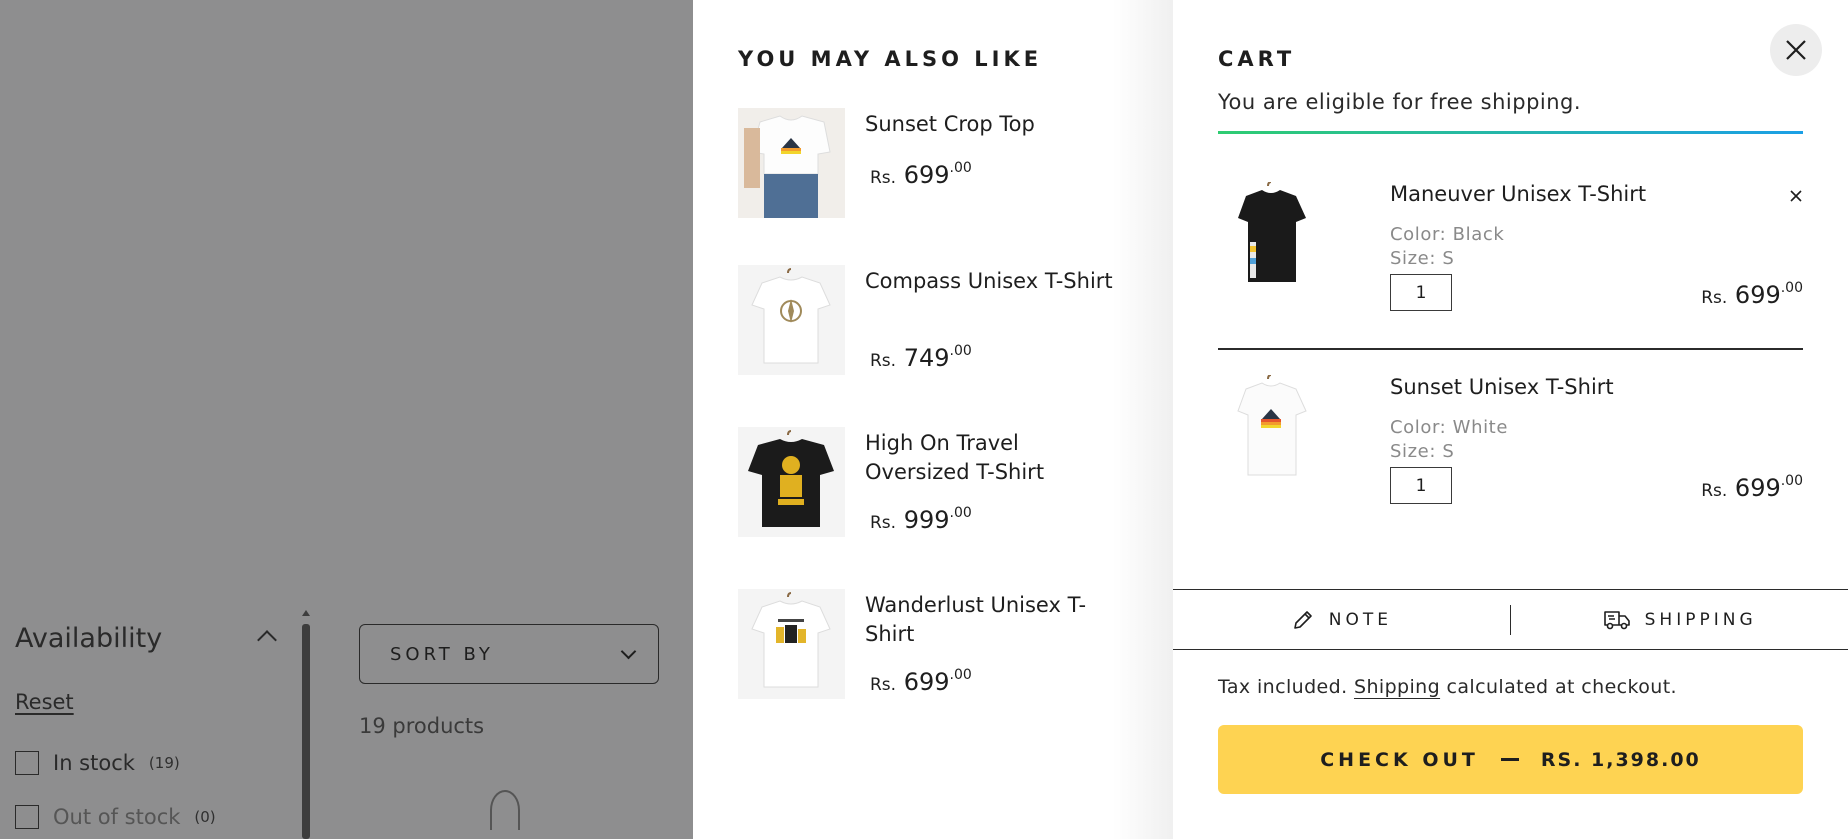 The width and height of the screenshot is (1848, 839). What do you see at coordinates (1257, 59) in the screenshot?
I see `cart-title: CART` at bounding box center [1257, 59].